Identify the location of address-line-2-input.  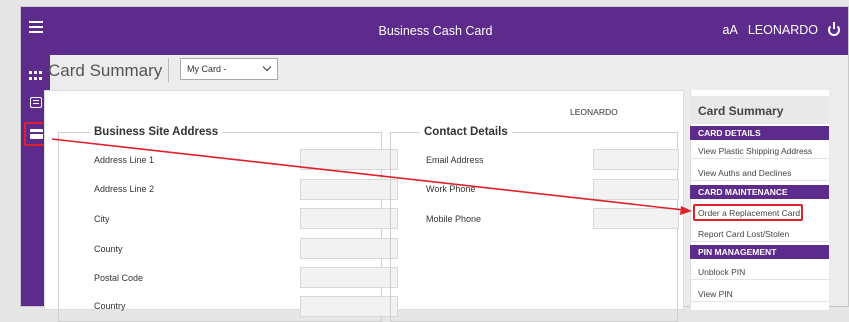
(349, 189).